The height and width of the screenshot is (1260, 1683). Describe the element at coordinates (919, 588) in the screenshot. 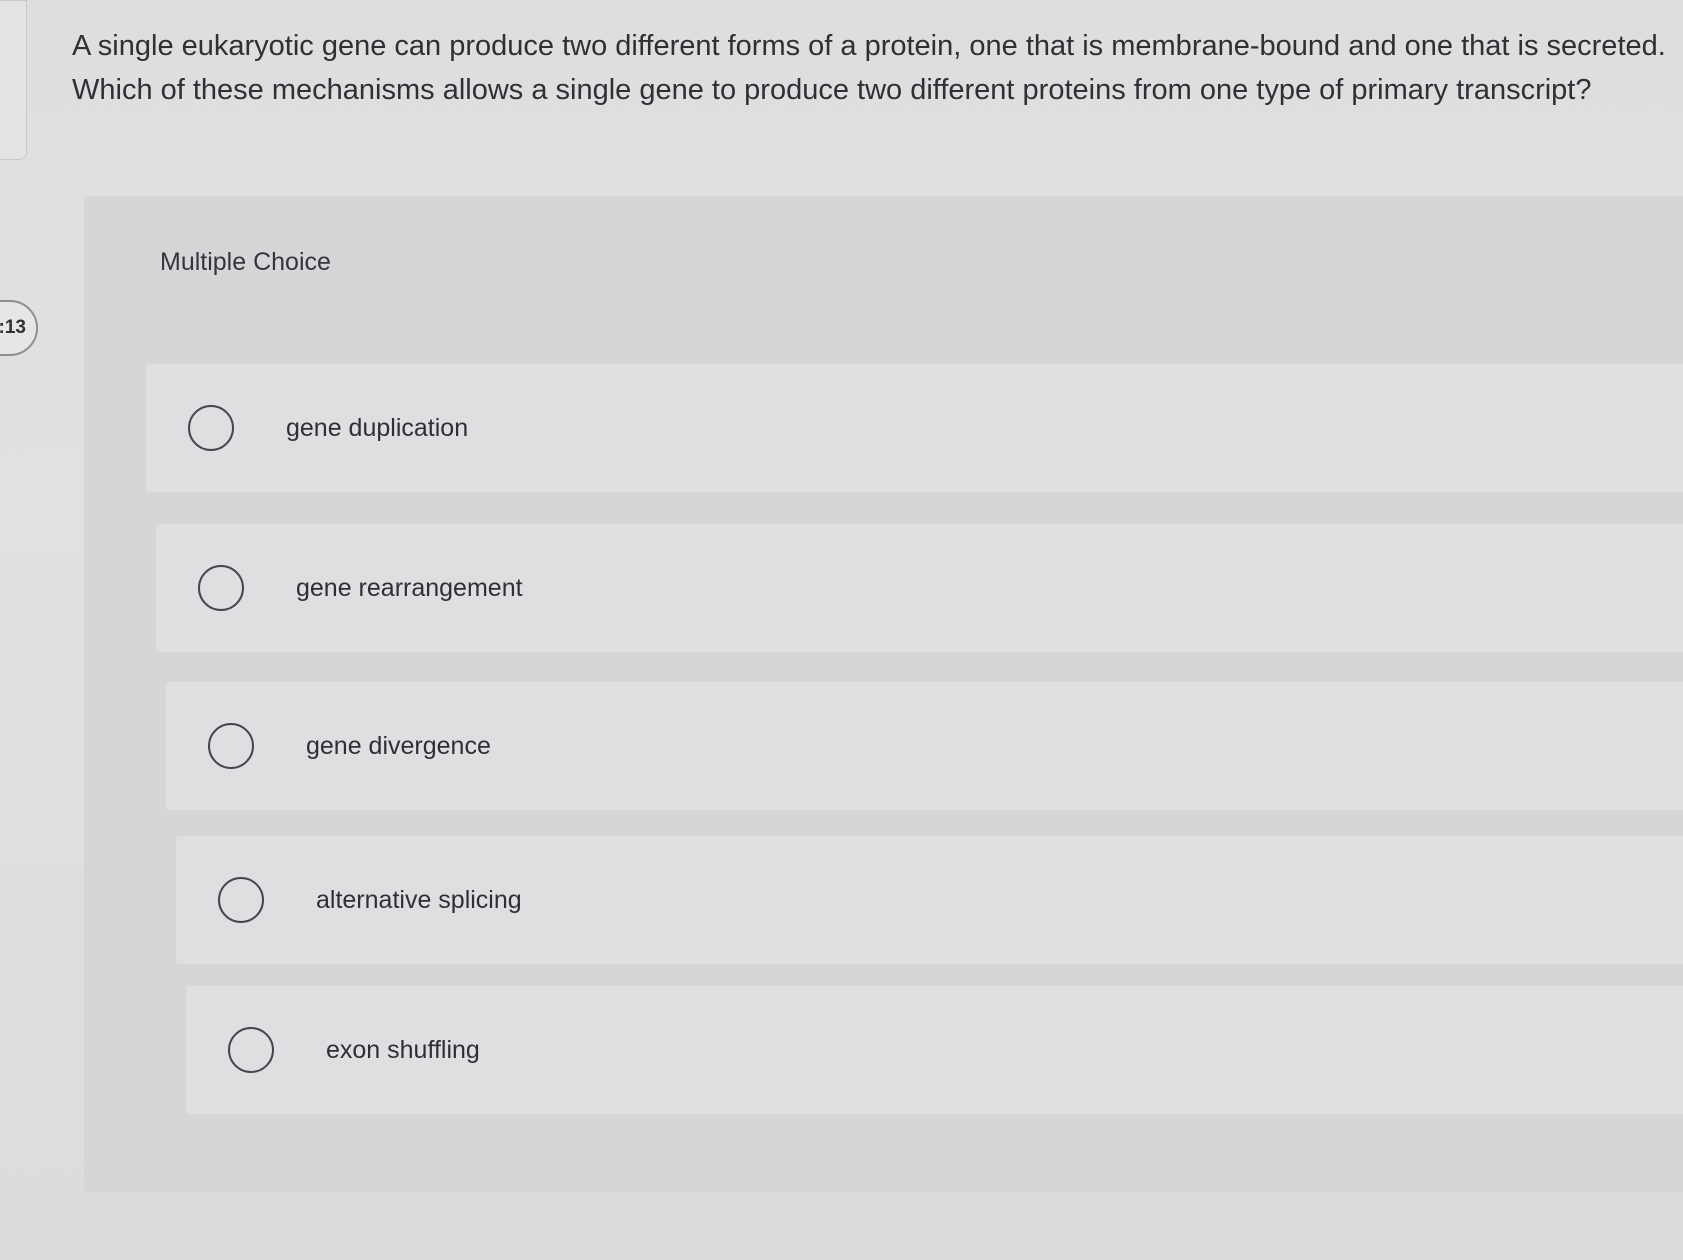

I see `answer-option-gene-rearrangement: gene rearrangement` at that location.